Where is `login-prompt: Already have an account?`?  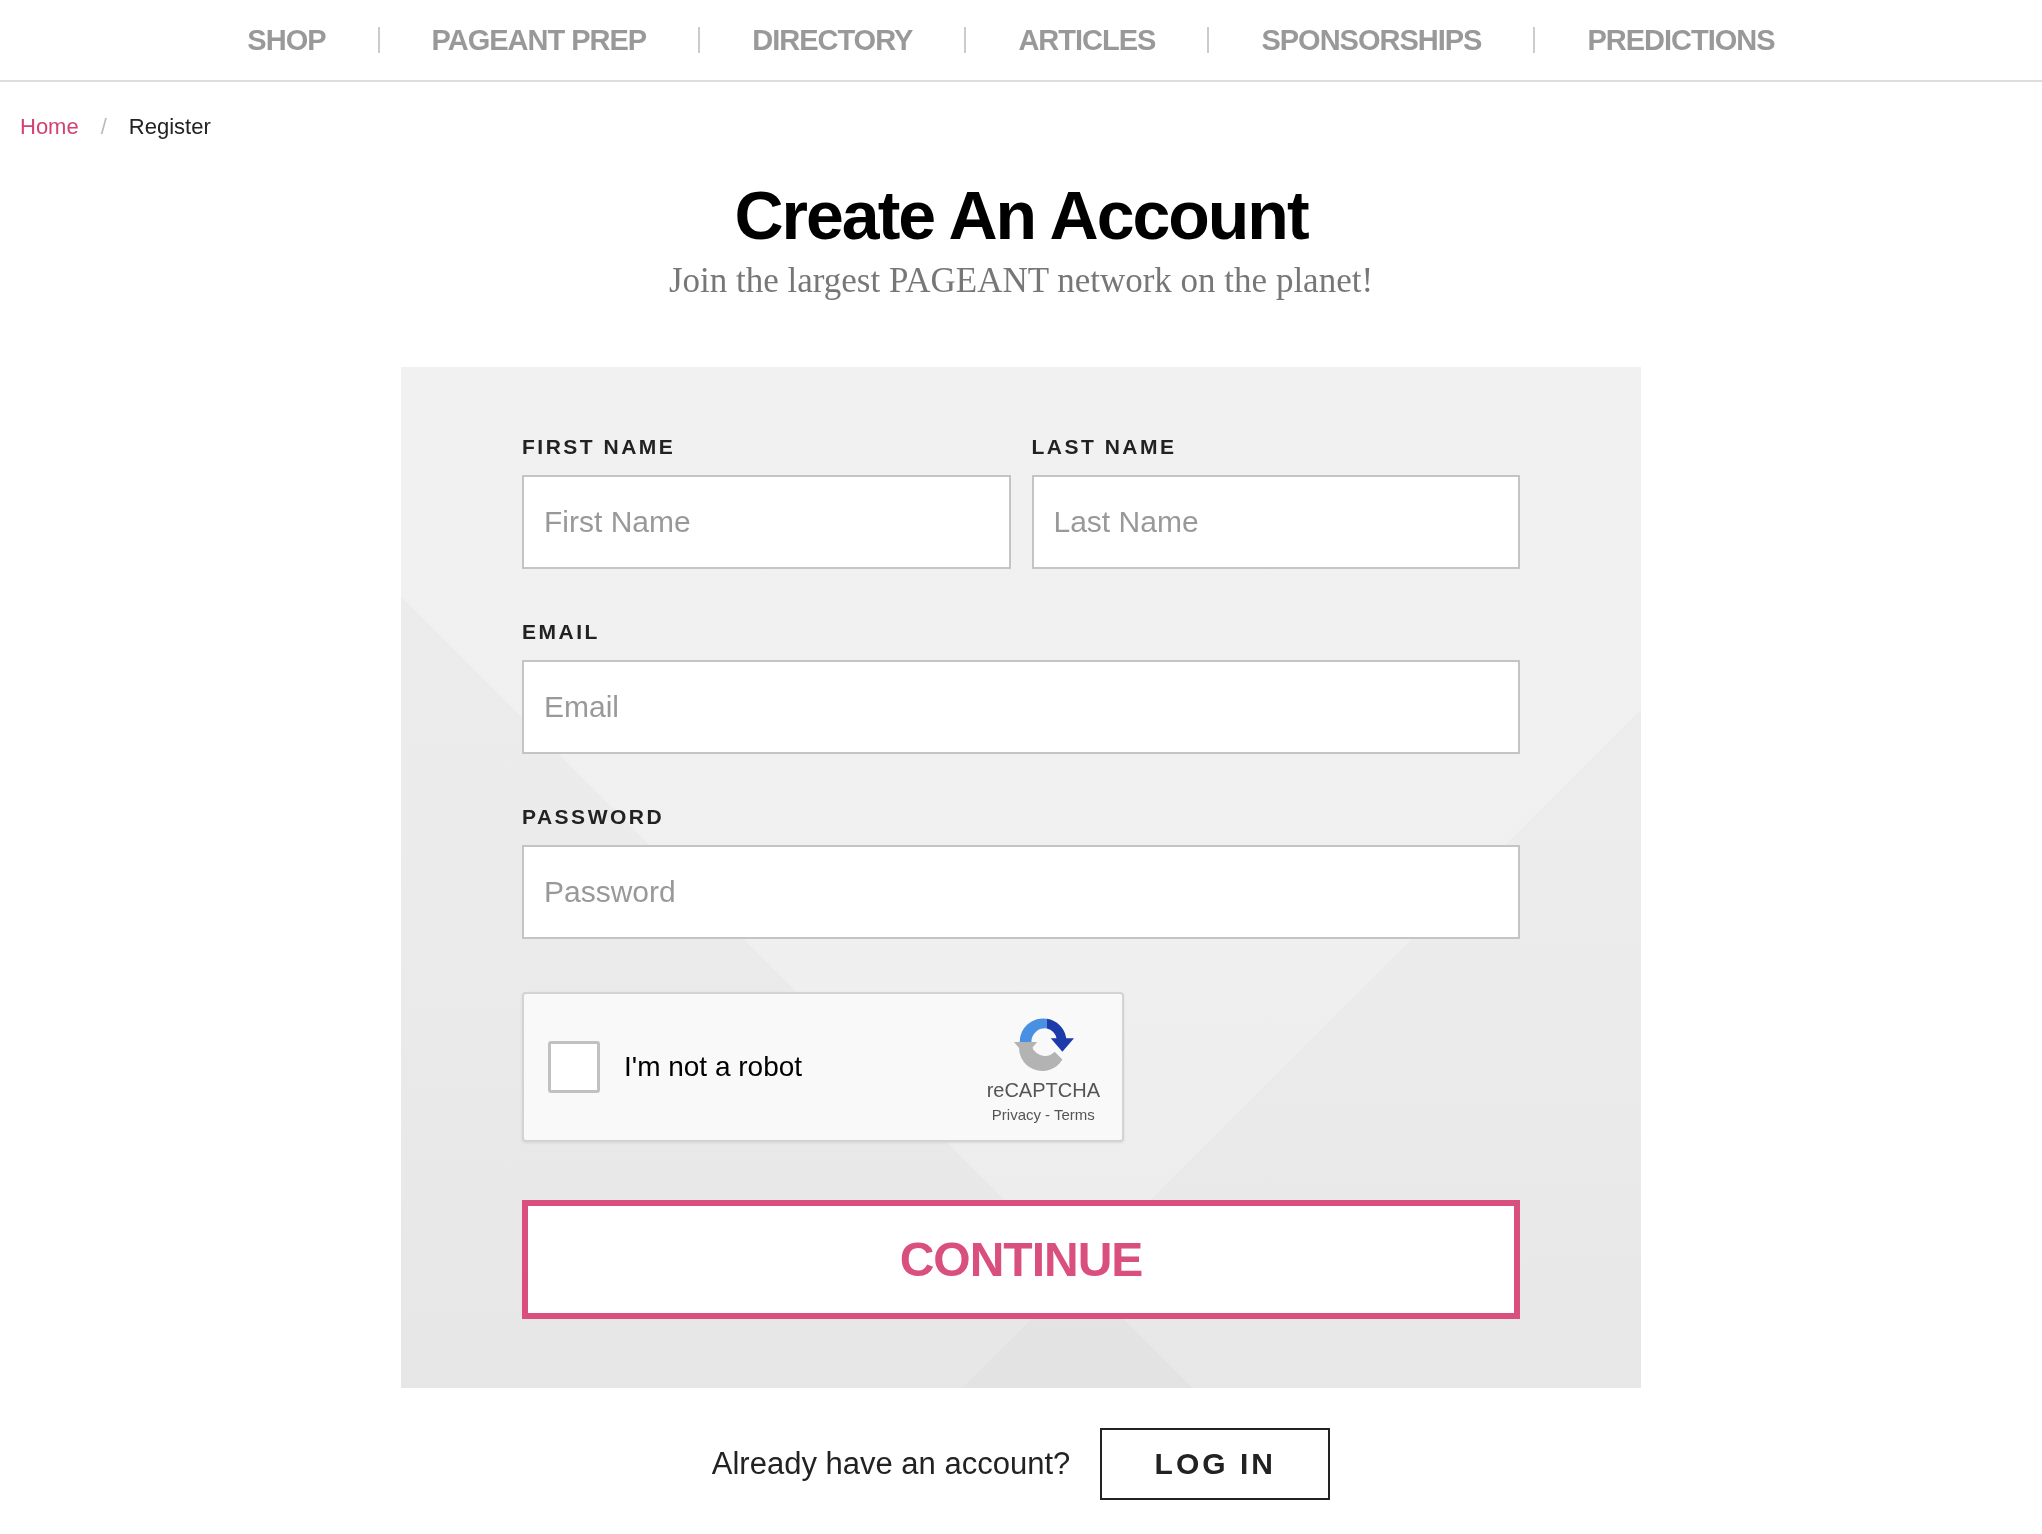
login-prompt: Already have an account? is located at coordinates (891, 1463).